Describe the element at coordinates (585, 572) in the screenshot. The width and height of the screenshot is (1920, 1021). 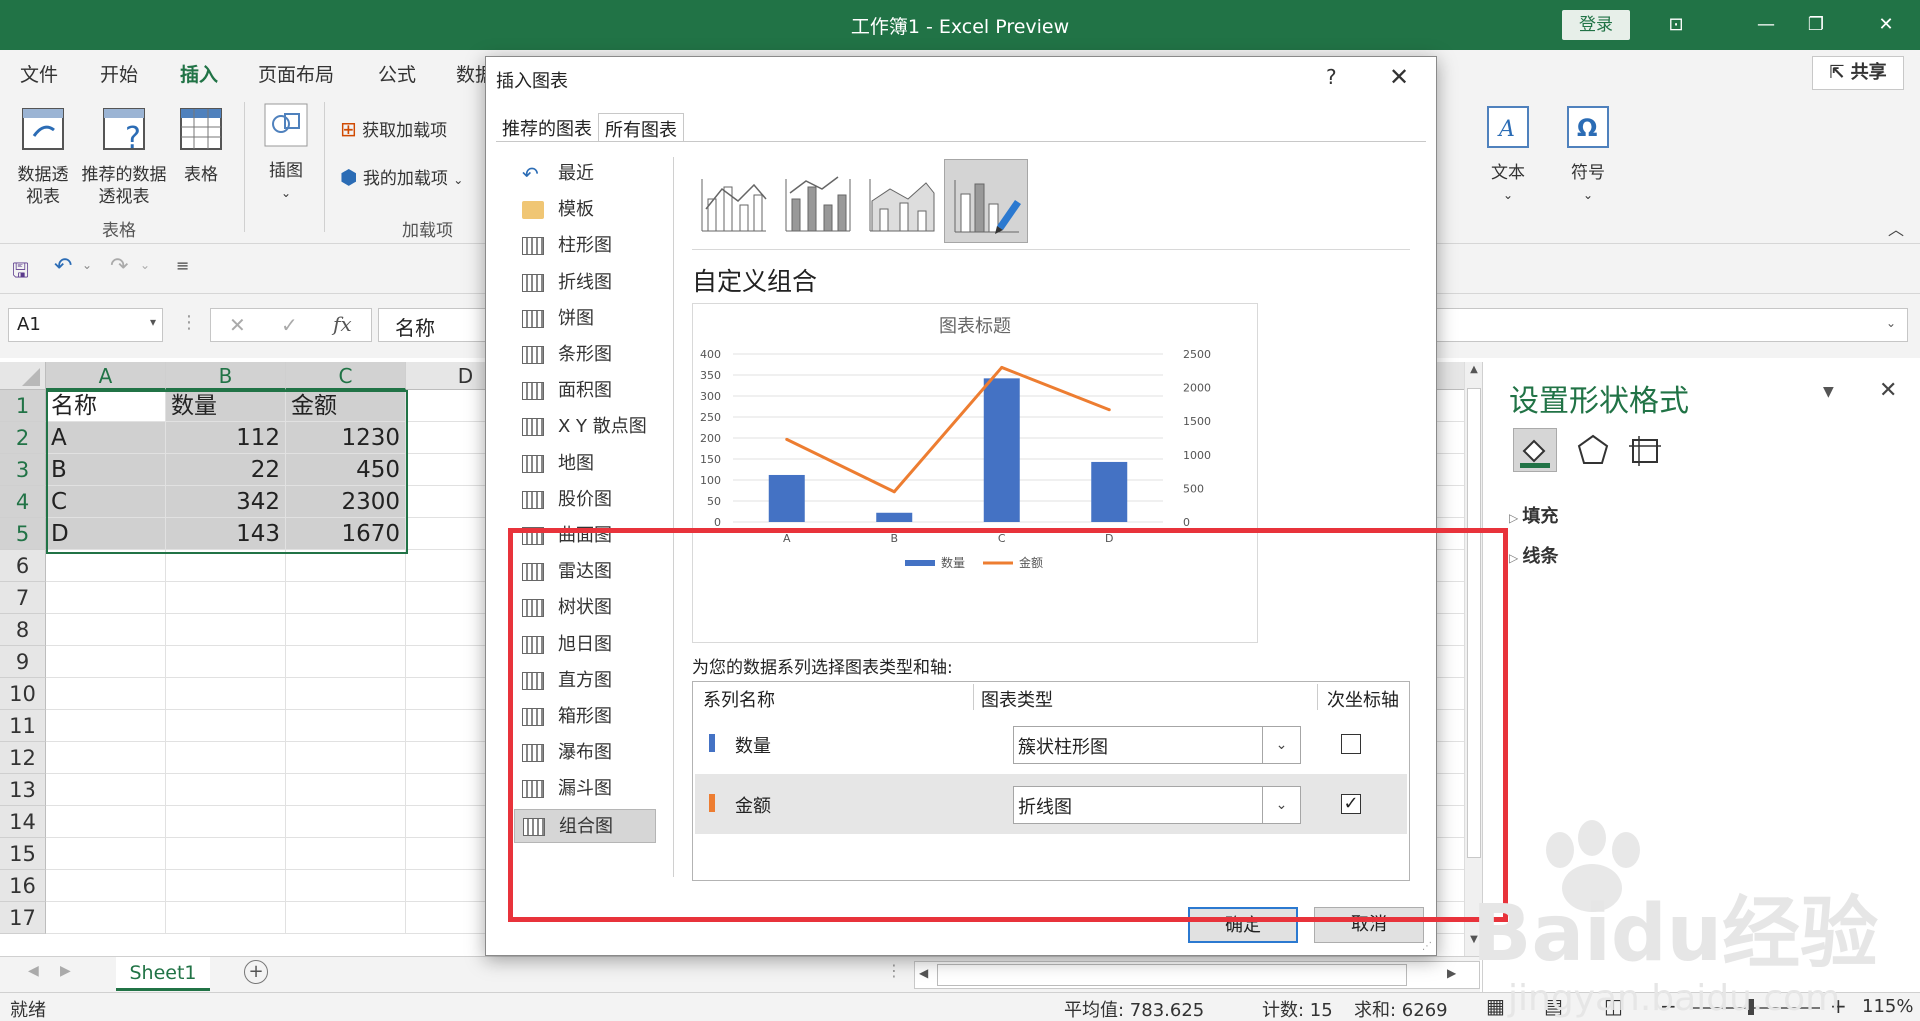
I see `chart-category-item: 雷达图` at that location.